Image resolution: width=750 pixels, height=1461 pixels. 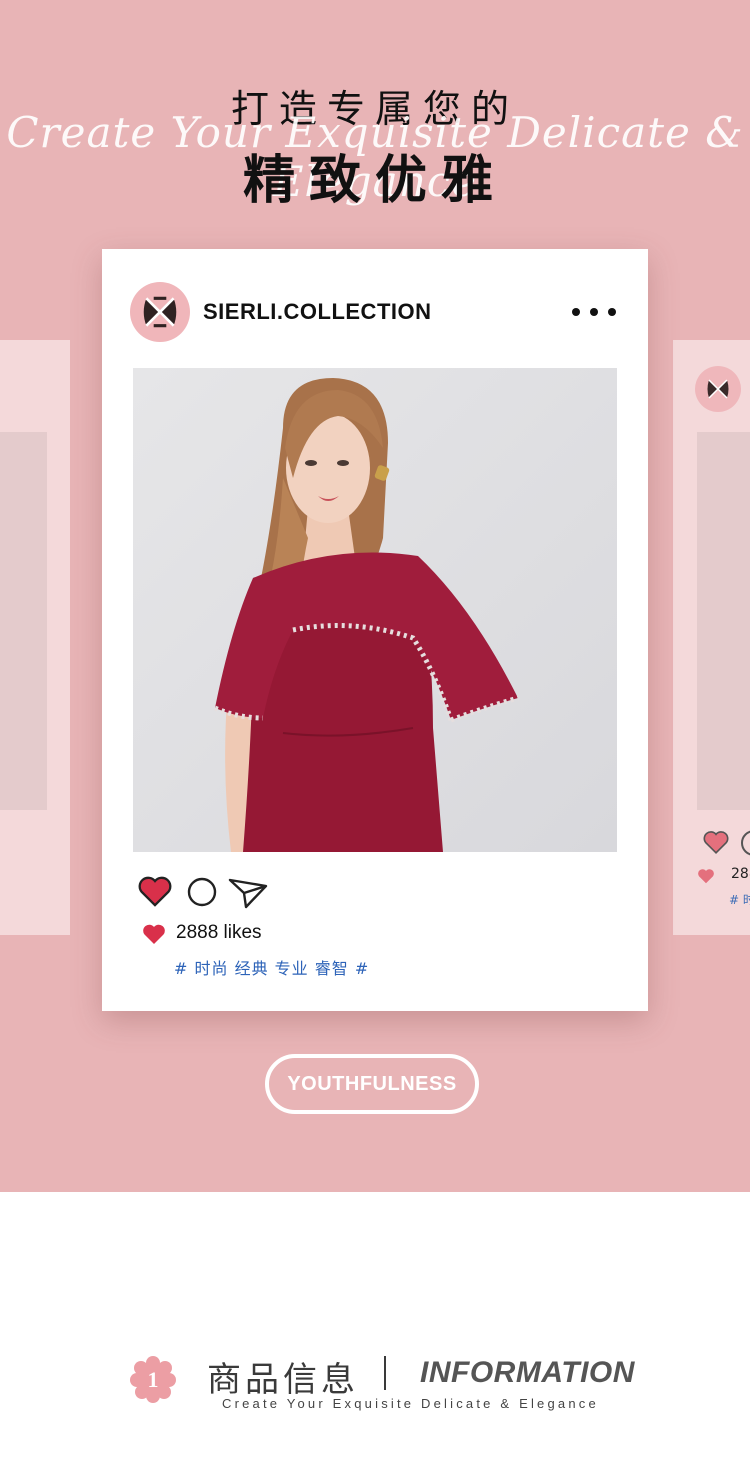 What do you see at coordinates (723, 621) in the screenshot?
I see `next-post-photo` at bounding box center [723, 621].